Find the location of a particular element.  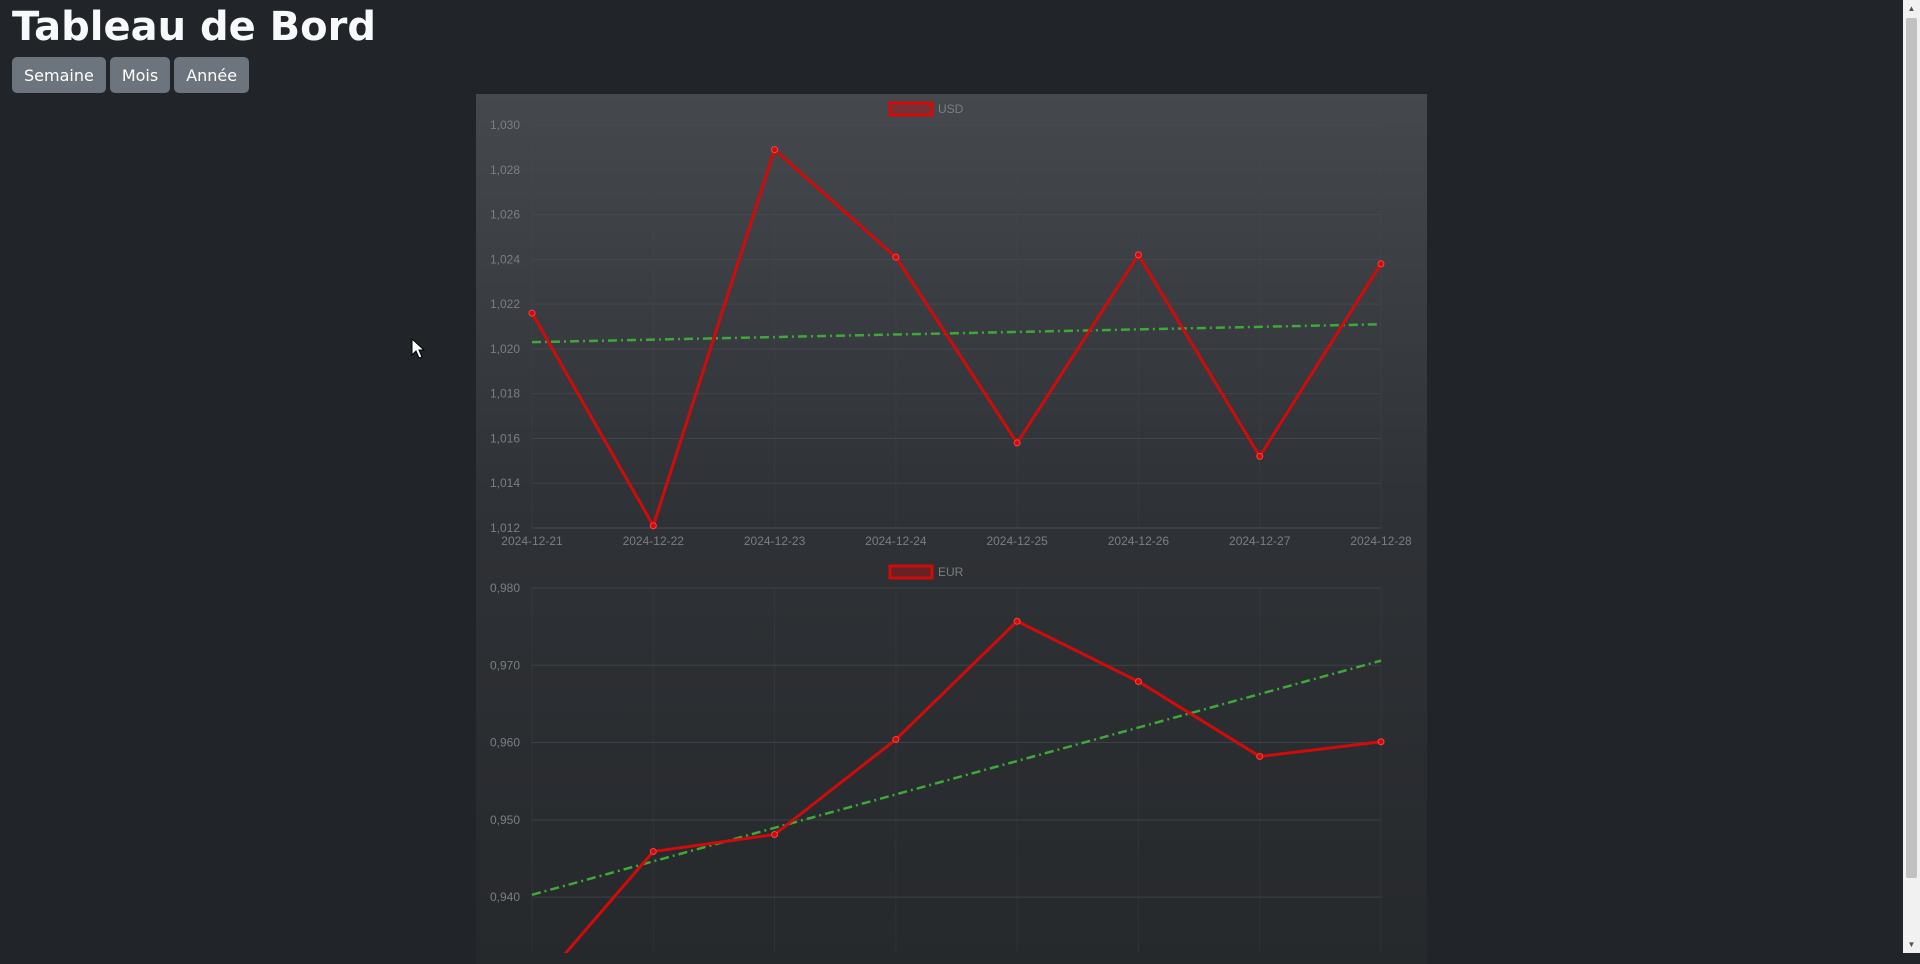

y-tick-label: 1,028 is located at coordinates (505, 170).